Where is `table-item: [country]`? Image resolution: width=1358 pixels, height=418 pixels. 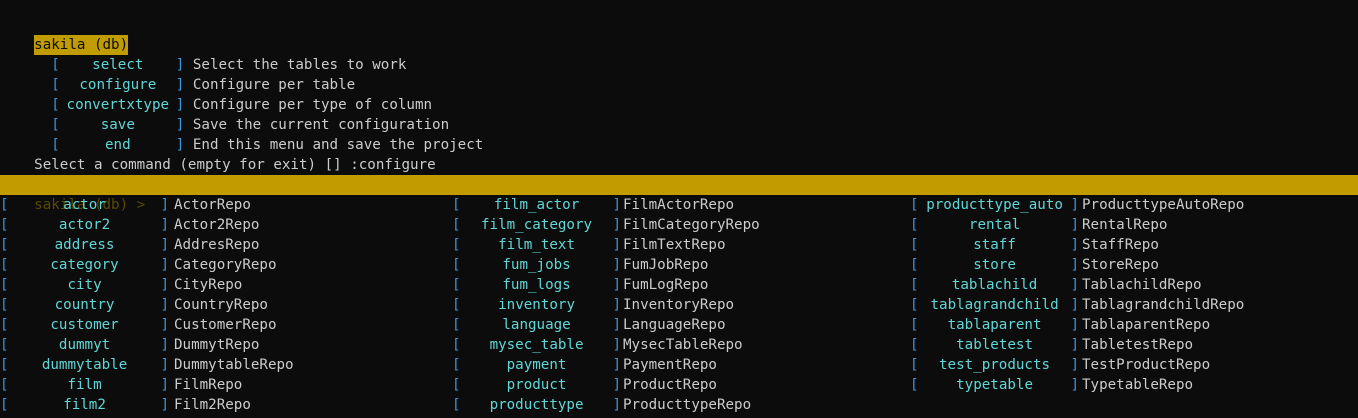 table-item: [country] is located at coordinates (84, 305).